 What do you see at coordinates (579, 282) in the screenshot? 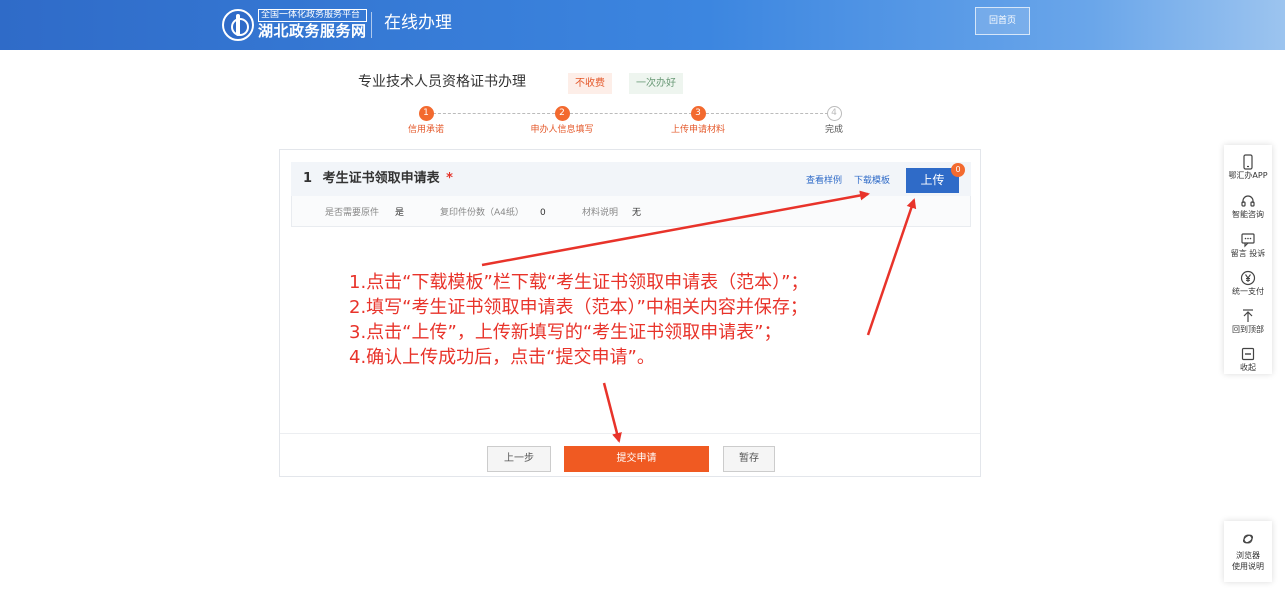
I see `instruction-line: 1.点击“下载模板”栏下载“考生证书领取申请表（范本）”；` at bounding box center [579, 282].